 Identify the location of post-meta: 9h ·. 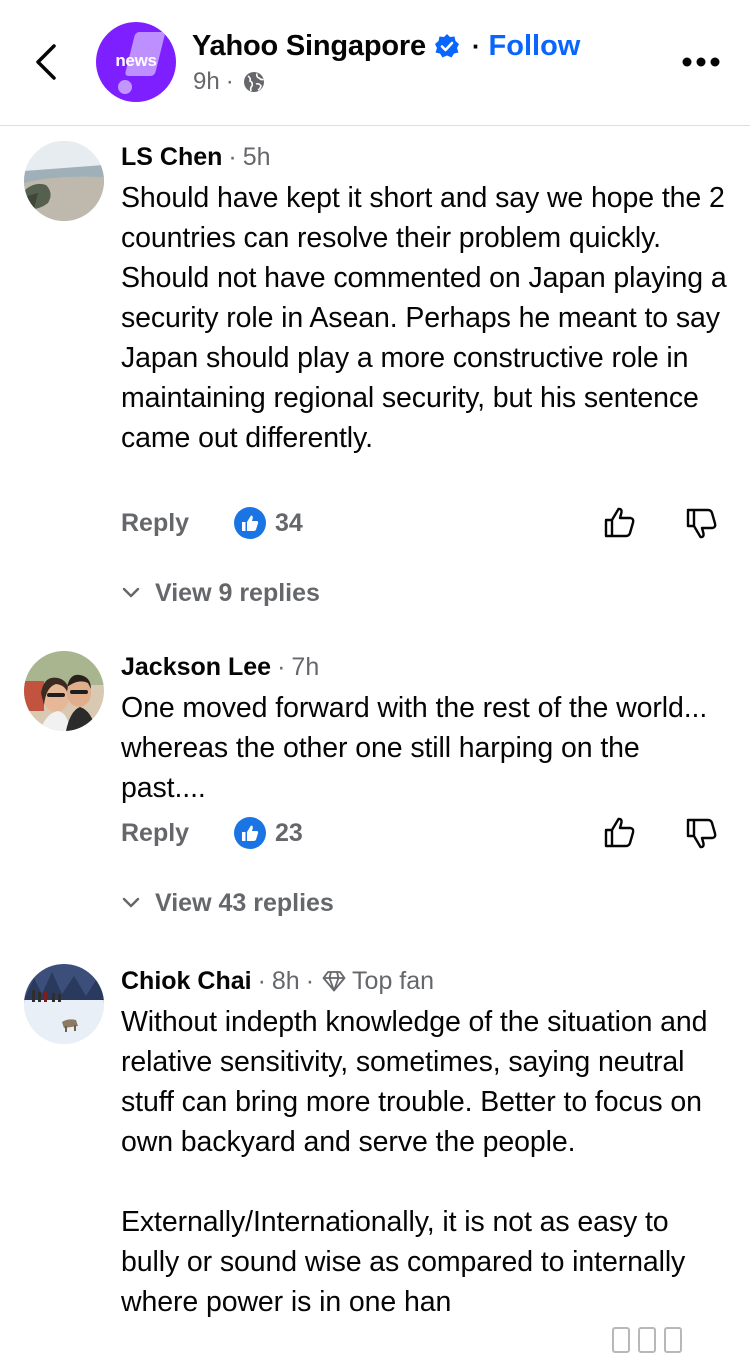
(229, 82).